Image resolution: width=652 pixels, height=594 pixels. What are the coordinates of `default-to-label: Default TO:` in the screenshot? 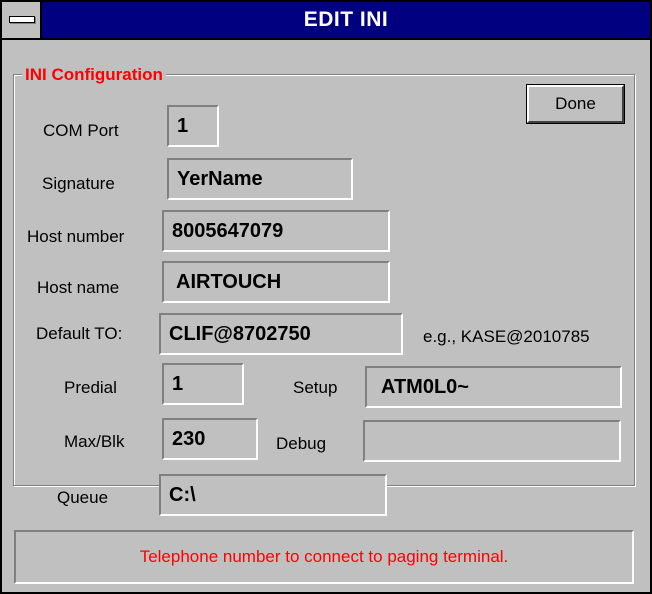 It's located at (79, 333).